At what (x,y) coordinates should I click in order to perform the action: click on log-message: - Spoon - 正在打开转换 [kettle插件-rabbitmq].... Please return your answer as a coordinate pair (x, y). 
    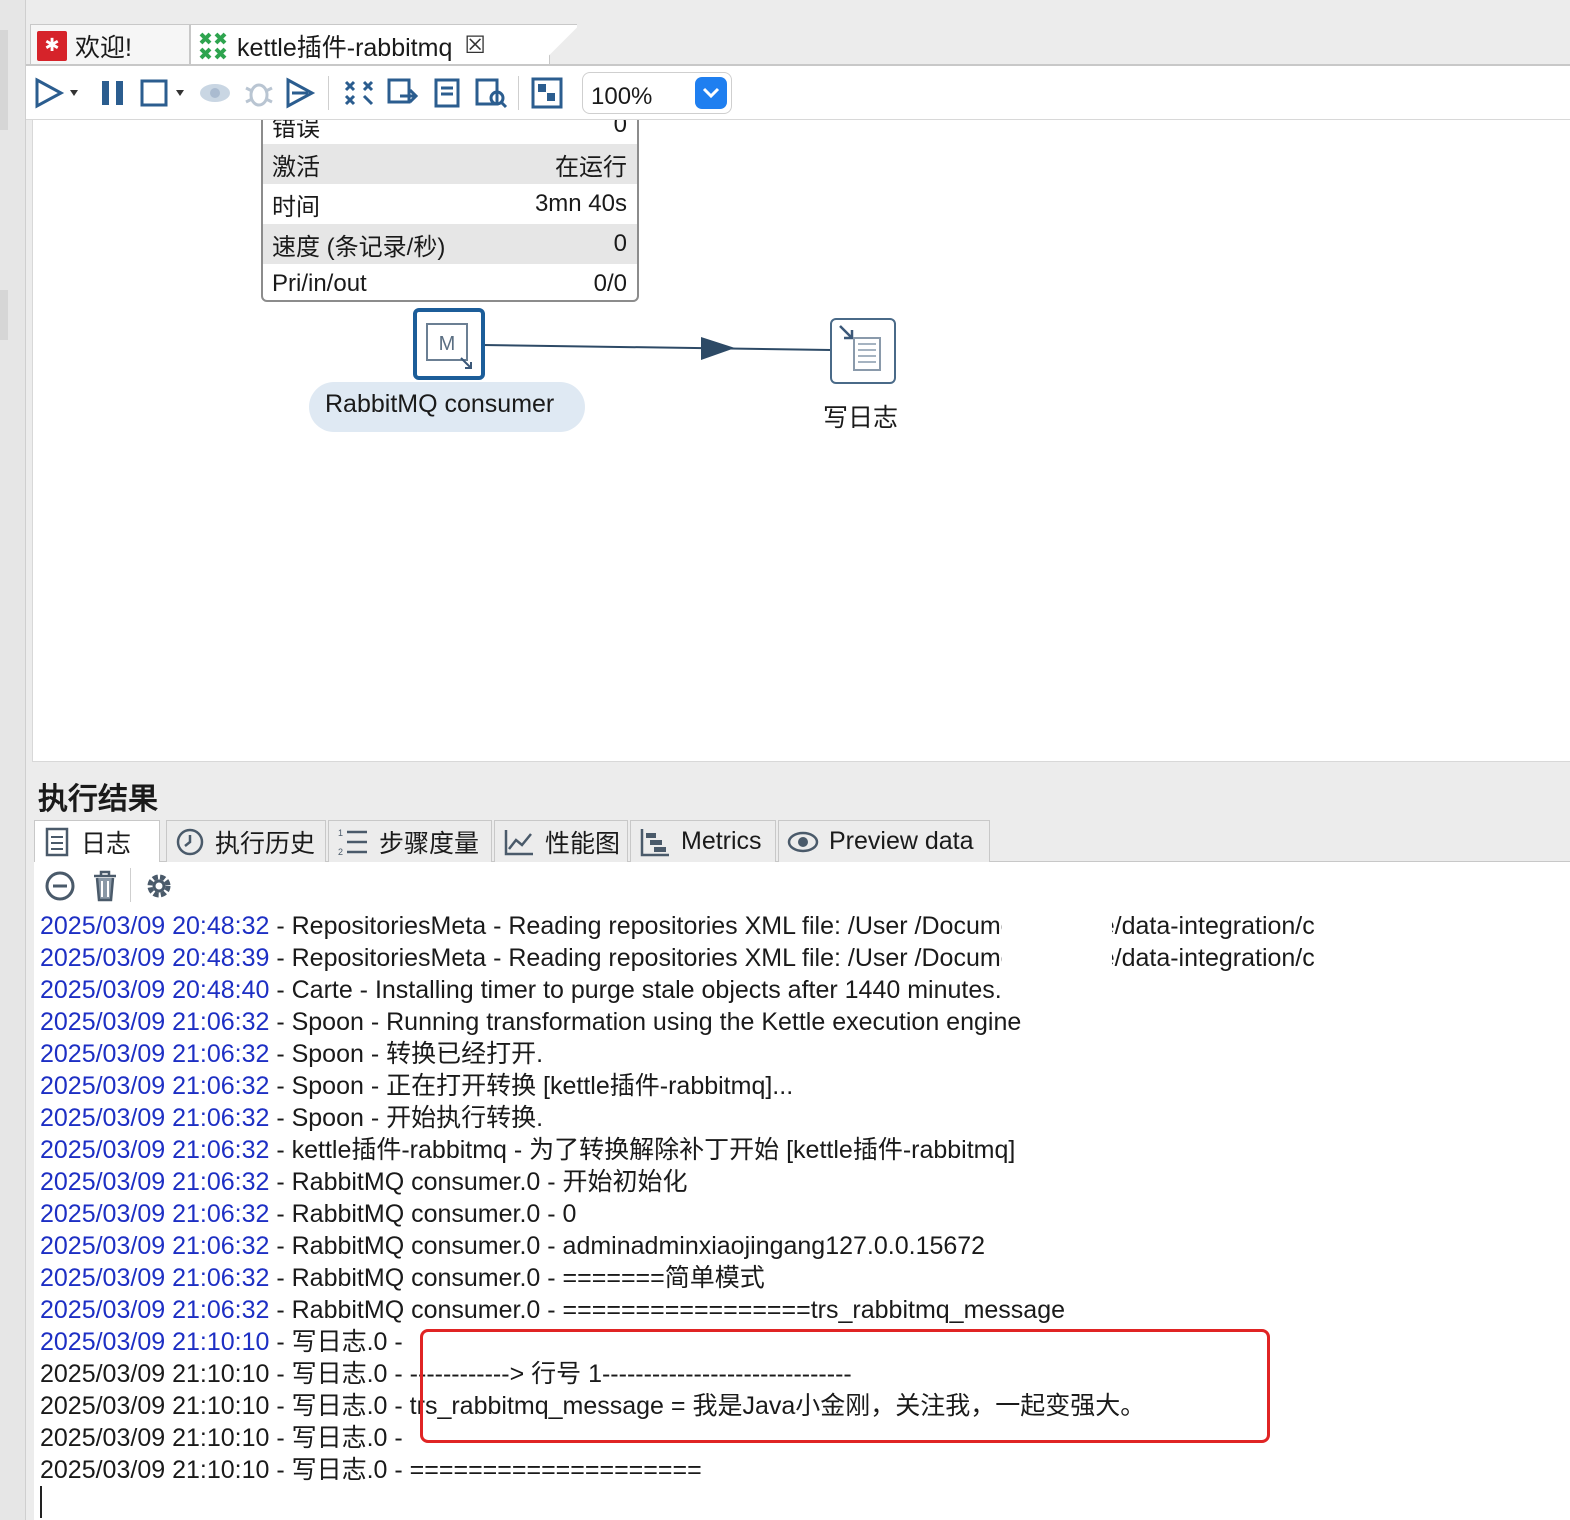
    Looking at the image, I should click on (531, 1086).